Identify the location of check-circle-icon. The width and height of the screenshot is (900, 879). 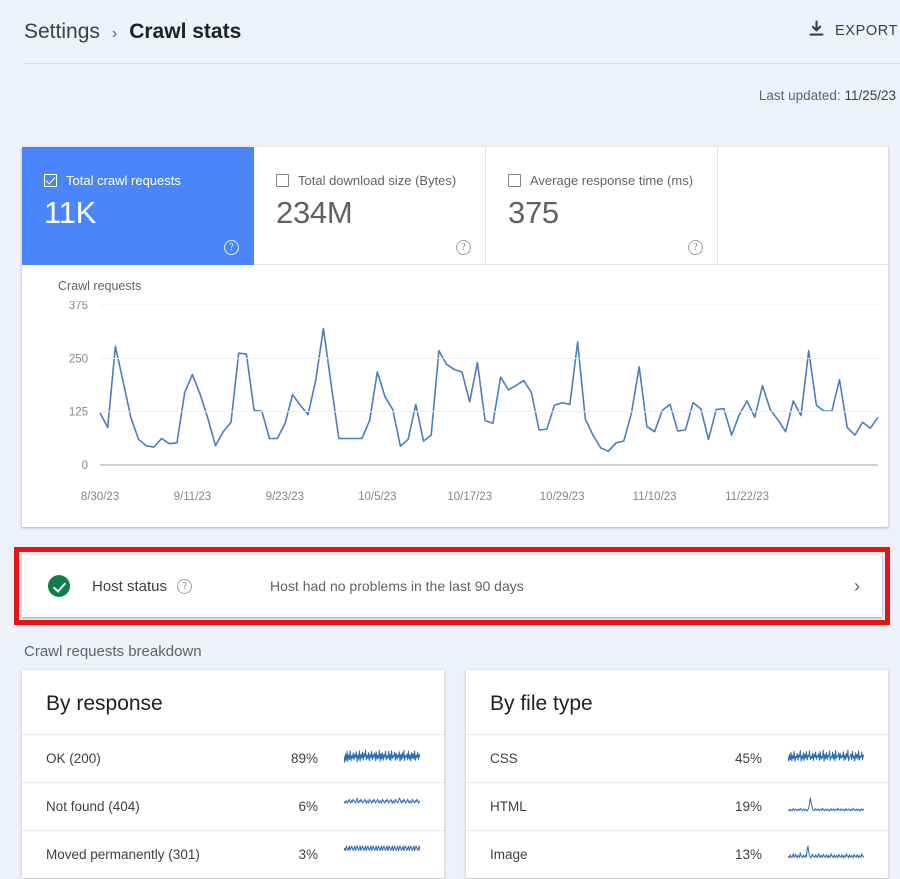
(59, 586).